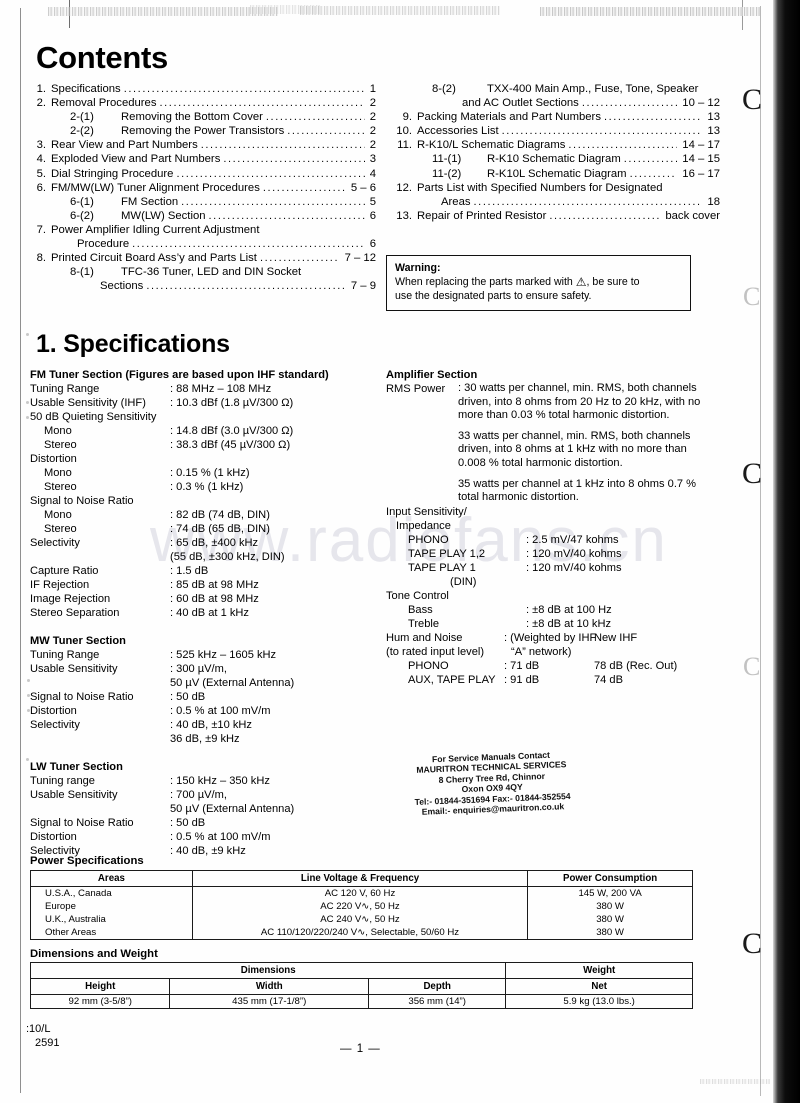 This screenshot has height=1103, width=800. I want to click on toc-entry-page: 5 – 6, so click(363, 187).